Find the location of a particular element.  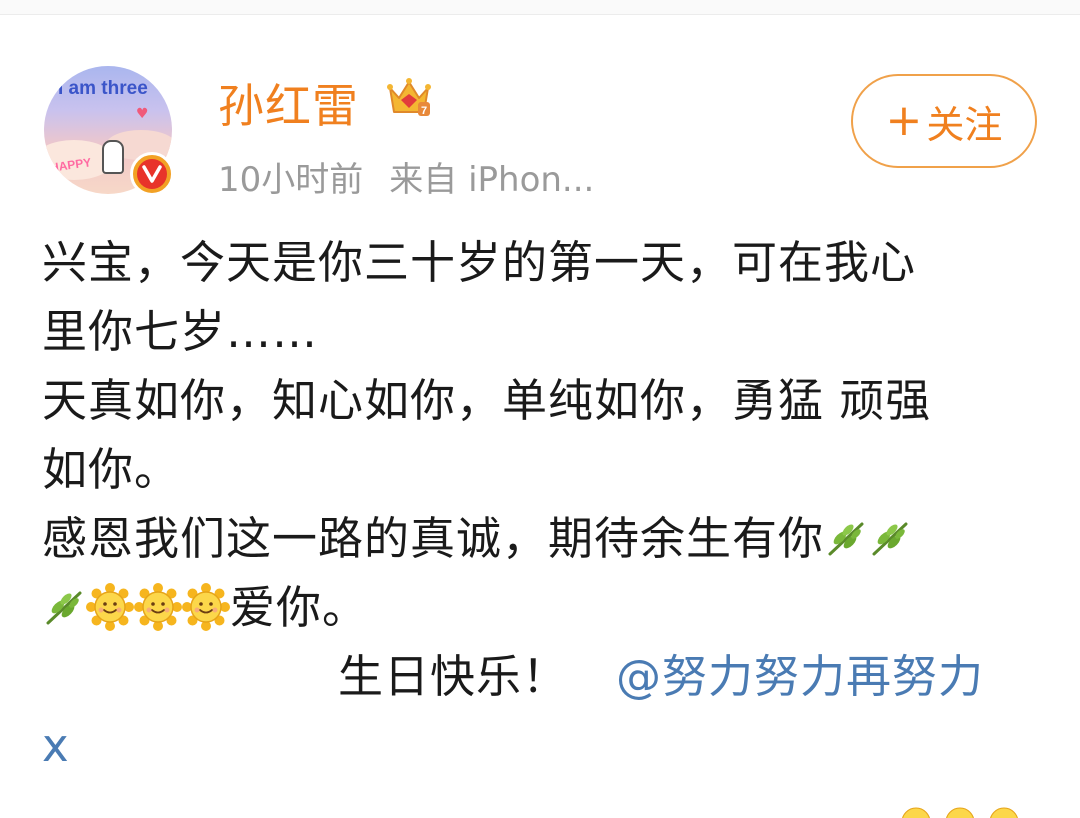

avatar-caption: I am three is located at coordinates (103, 88).